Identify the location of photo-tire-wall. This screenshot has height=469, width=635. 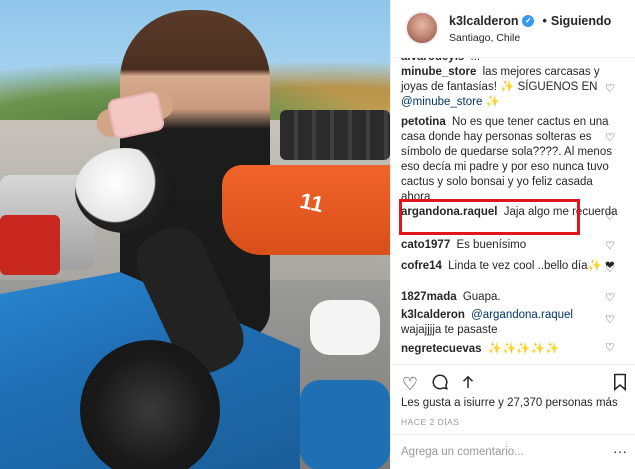
(335, 135).